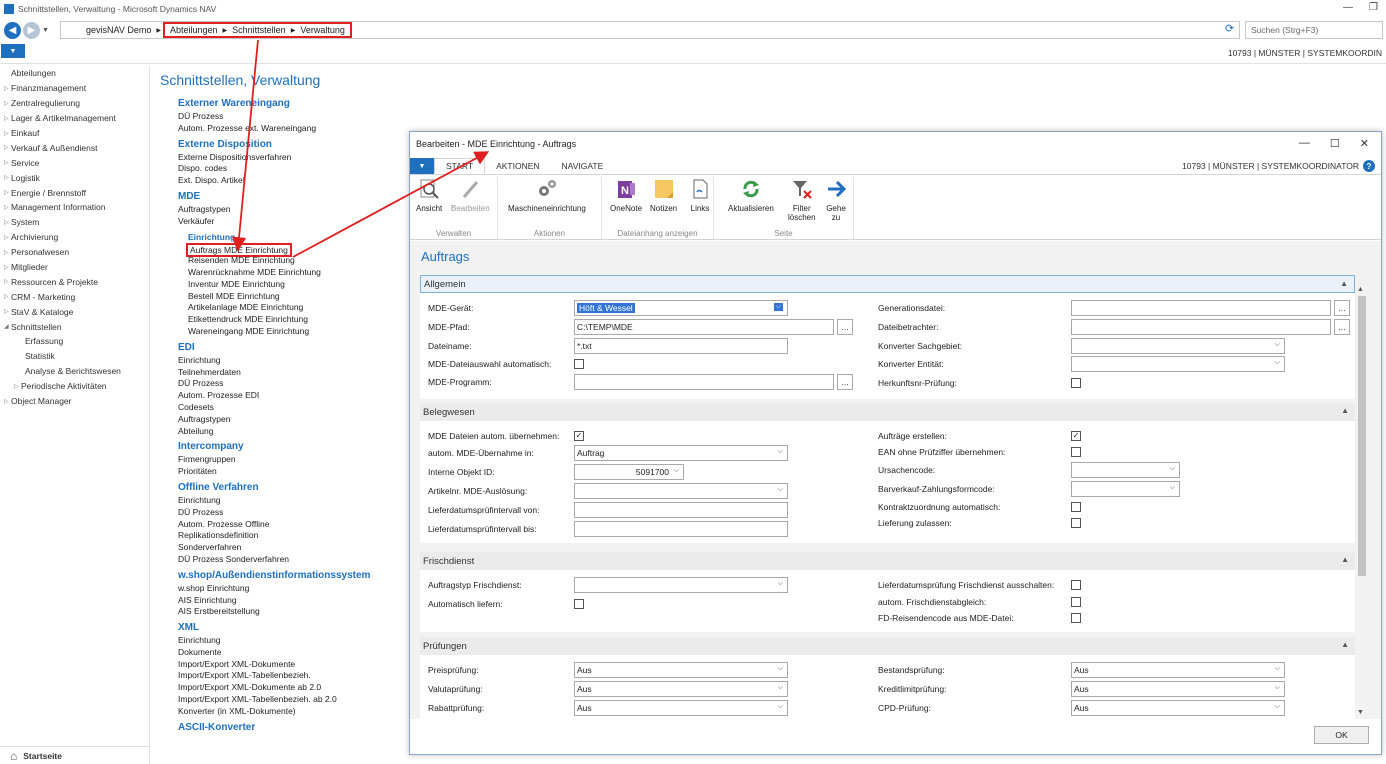  I want to click on dateiauswahl-checkbox, so click(579, 364).